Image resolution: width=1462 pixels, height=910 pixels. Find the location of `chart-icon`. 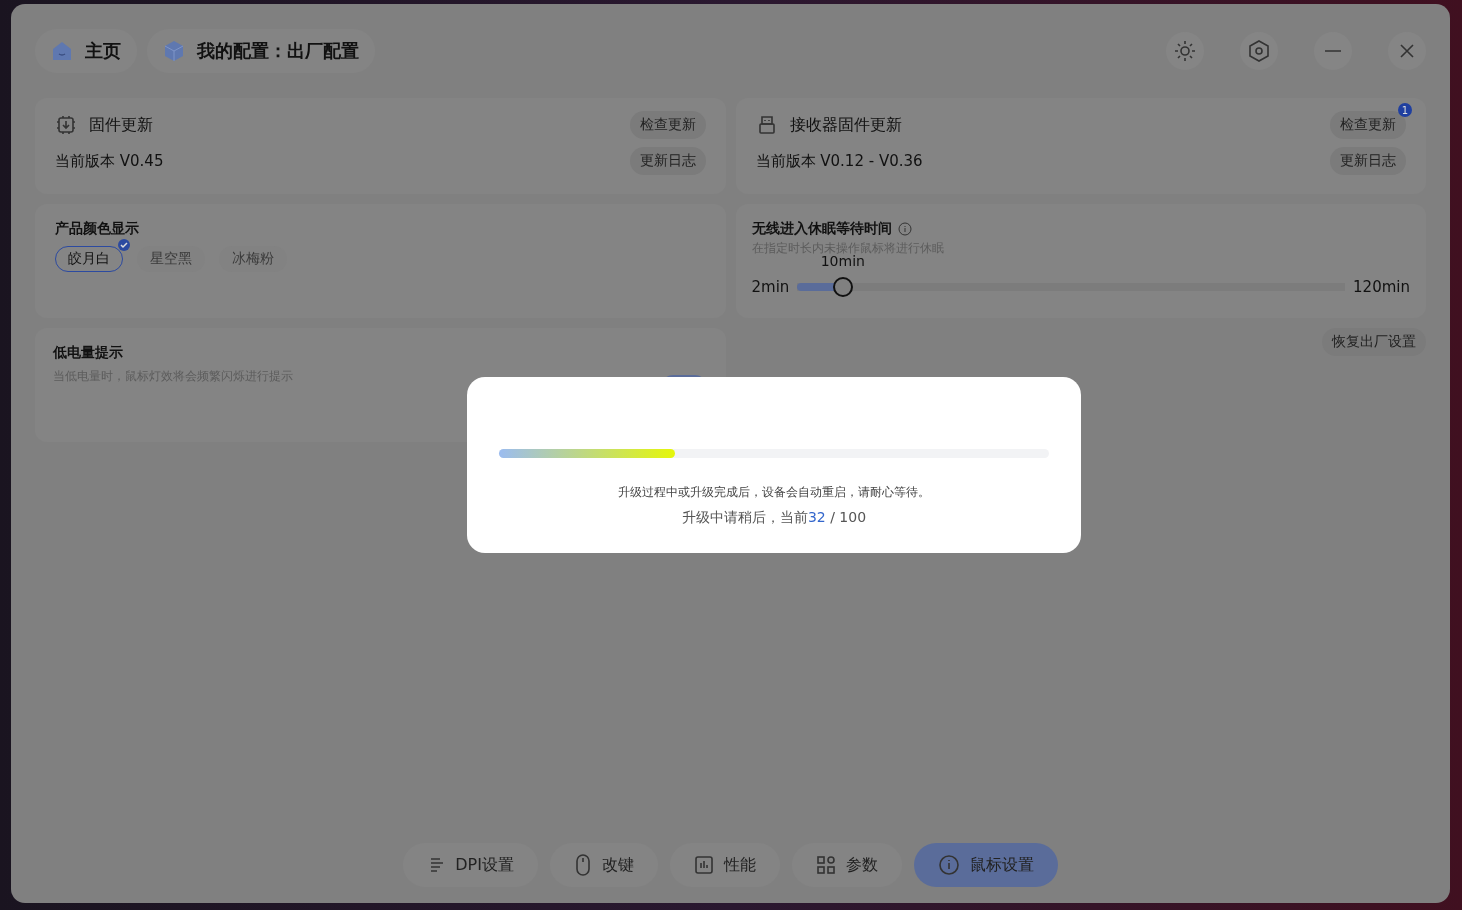

chart-icon is located at coordinates (703, 865).